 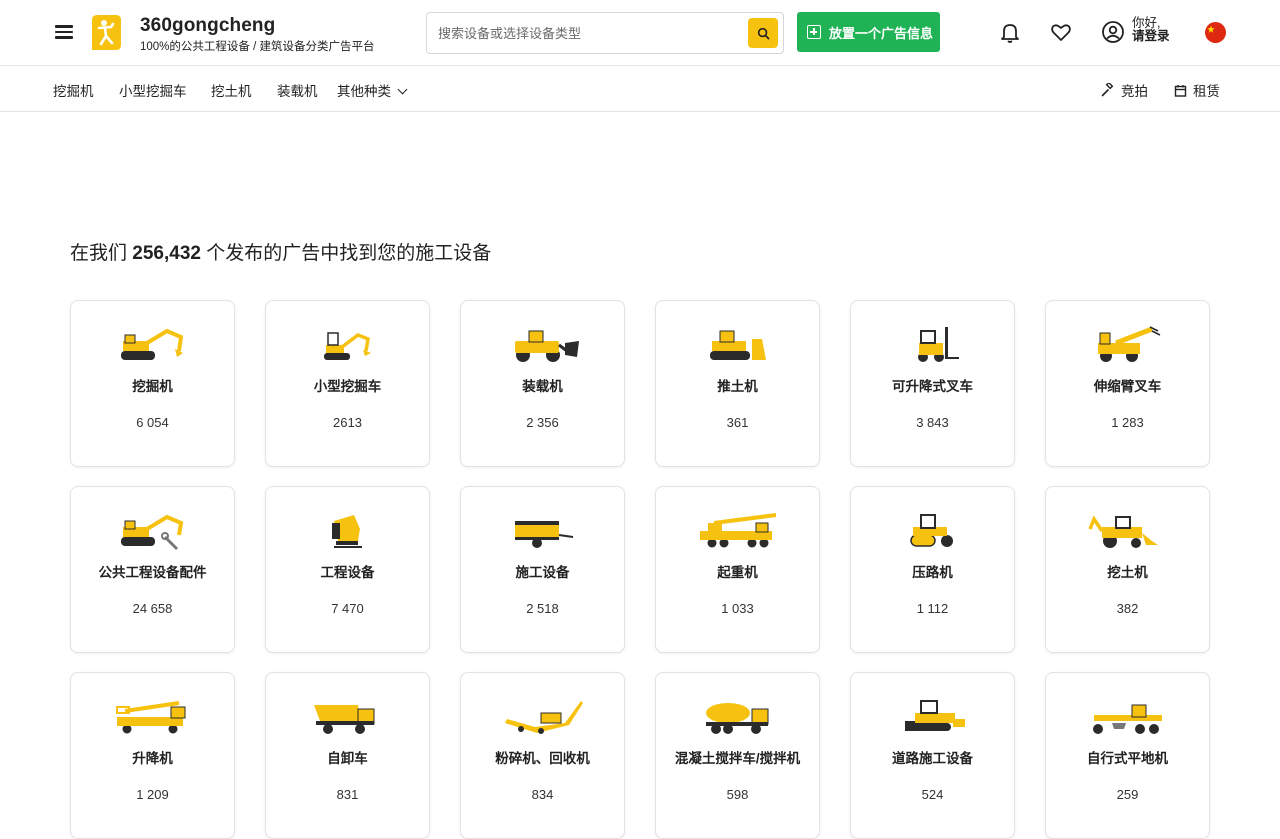 What do you see at coordinates (1061, 32) in the screenshot?
I see `heart-icon` at bounding box center [1061, 32].